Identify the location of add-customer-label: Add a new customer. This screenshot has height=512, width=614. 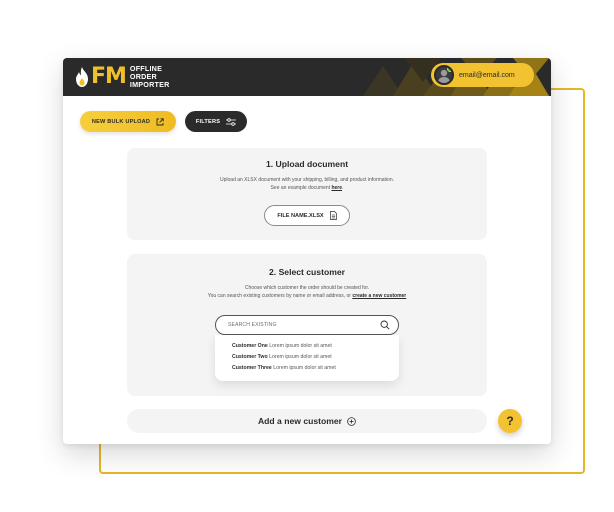
(300, 421).